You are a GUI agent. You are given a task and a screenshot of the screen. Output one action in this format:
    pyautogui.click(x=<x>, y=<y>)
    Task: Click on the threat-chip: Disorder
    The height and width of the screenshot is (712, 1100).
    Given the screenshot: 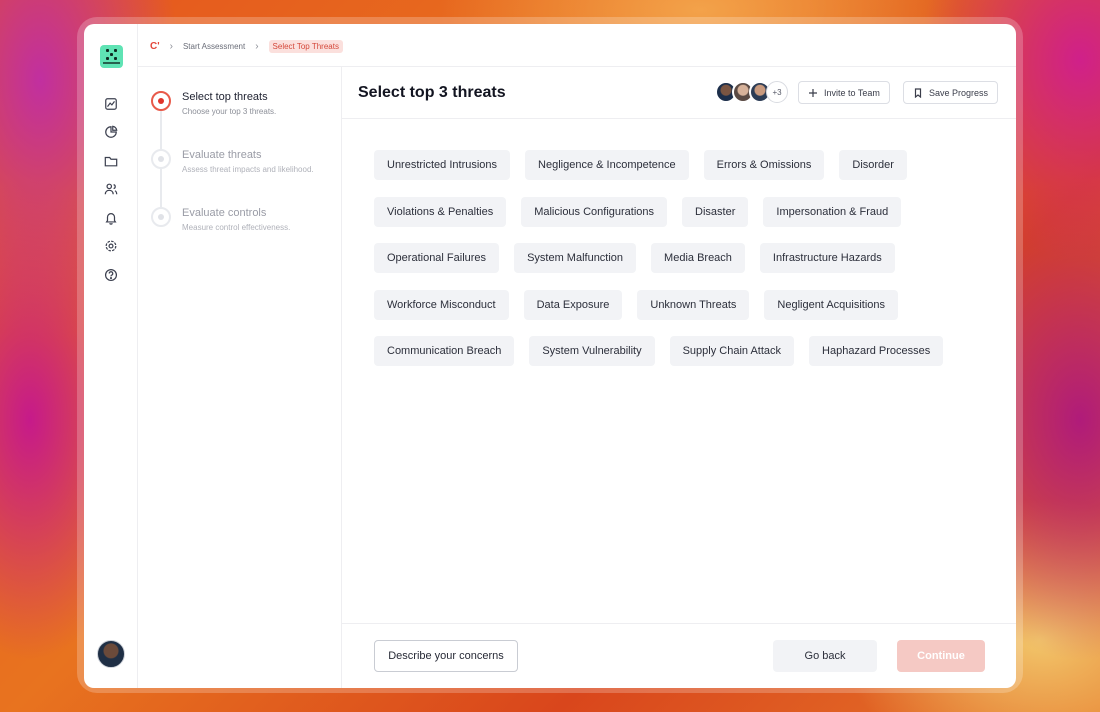 What is the action you would take?
    pyautogui.click(x=873, y=165)
    